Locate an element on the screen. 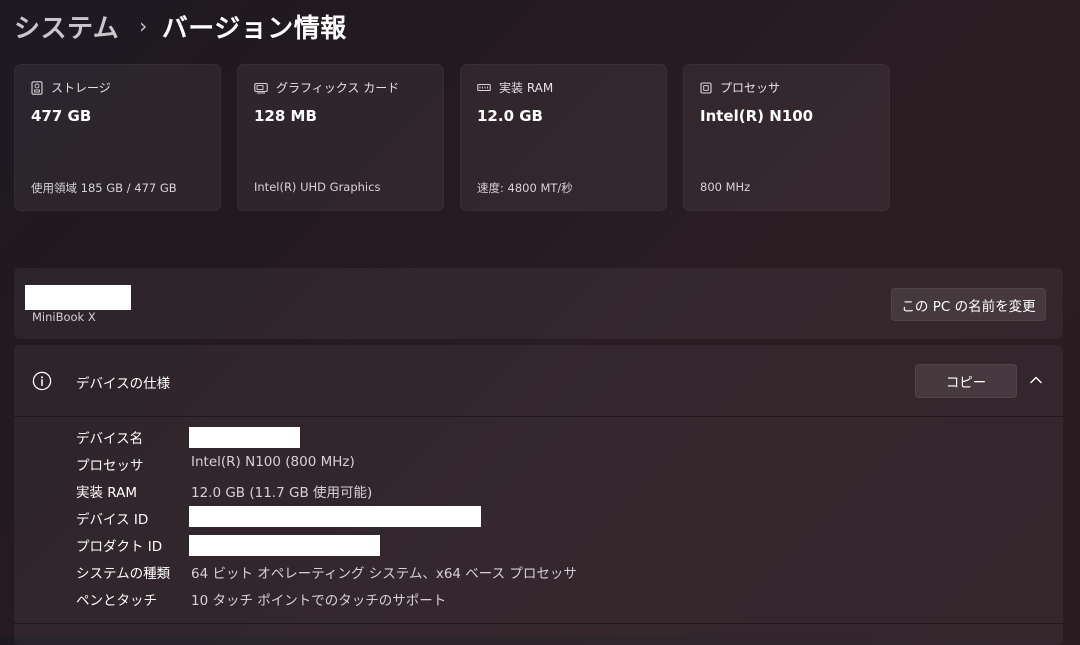  product-id-redaction is located at coordinates (284, 545).